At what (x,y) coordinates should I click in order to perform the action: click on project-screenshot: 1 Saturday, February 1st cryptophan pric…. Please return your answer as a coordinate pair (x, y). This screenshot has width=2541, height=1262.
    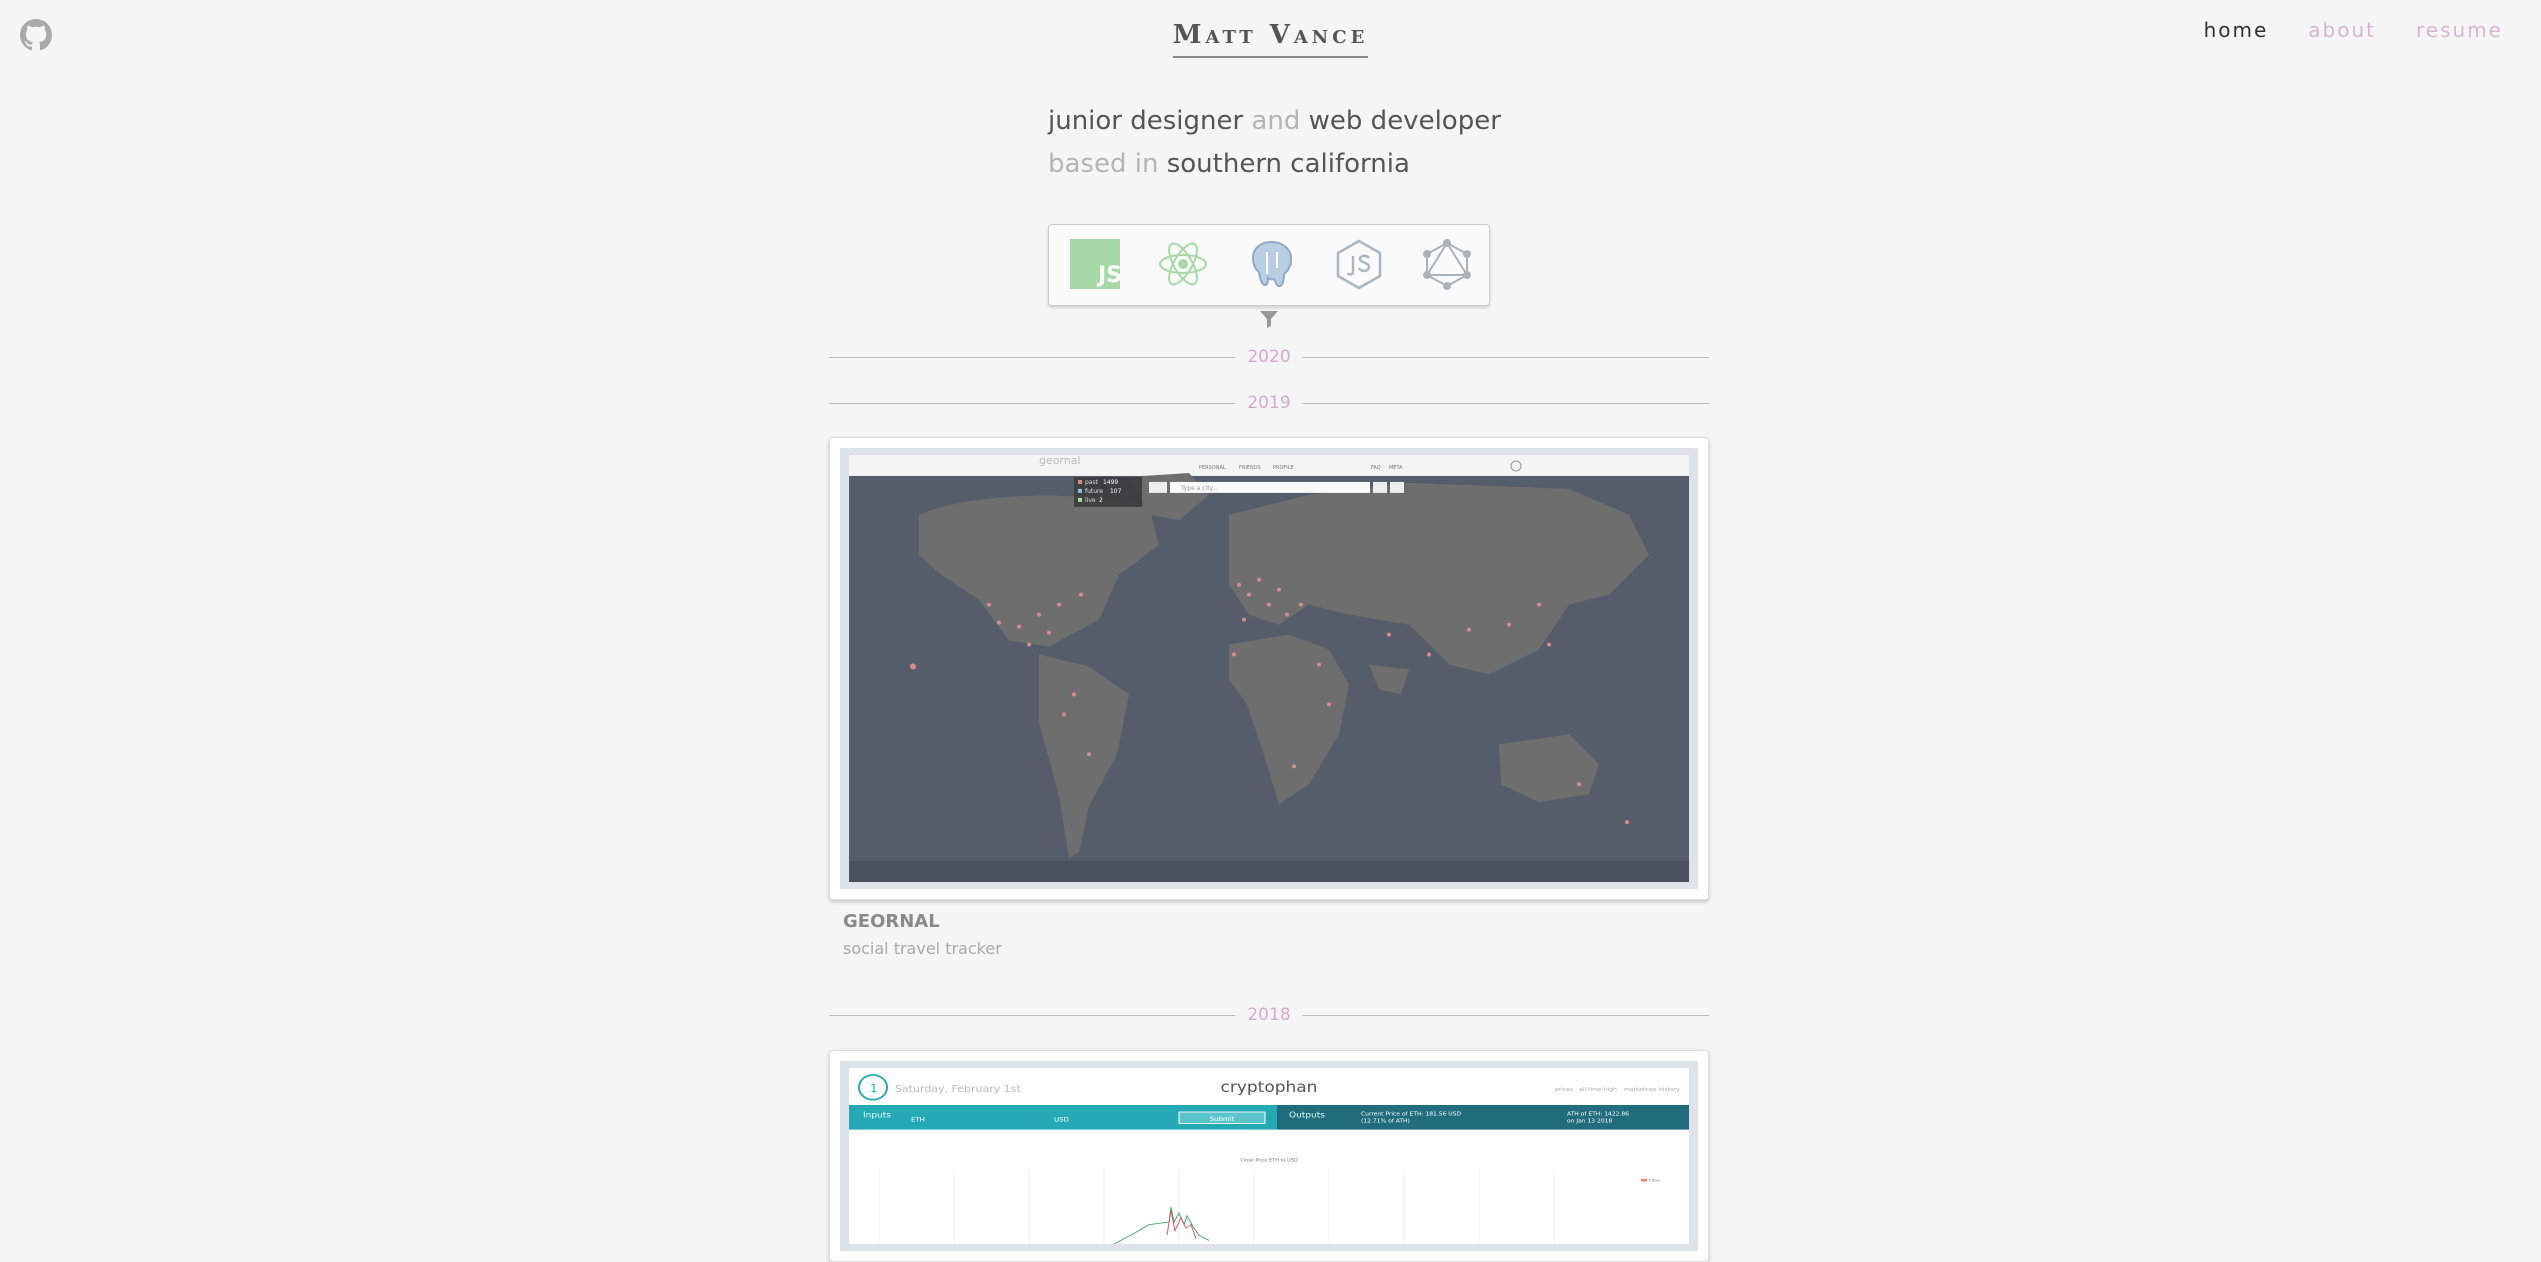
    Looking at the image, I should click on (1269, 1156).